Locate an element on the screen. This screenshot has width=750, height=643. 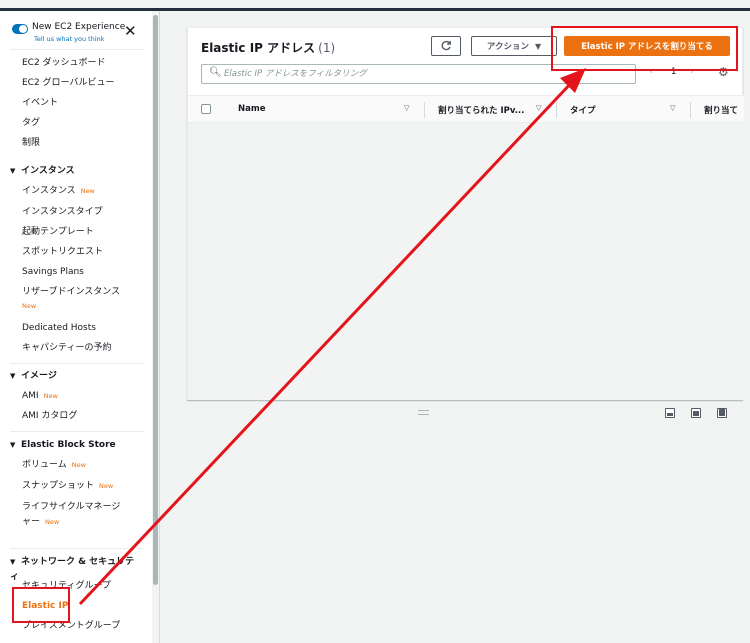
sidebar-item-global-view: EC2 グローバルビュー is located at coordinates (84, 83).